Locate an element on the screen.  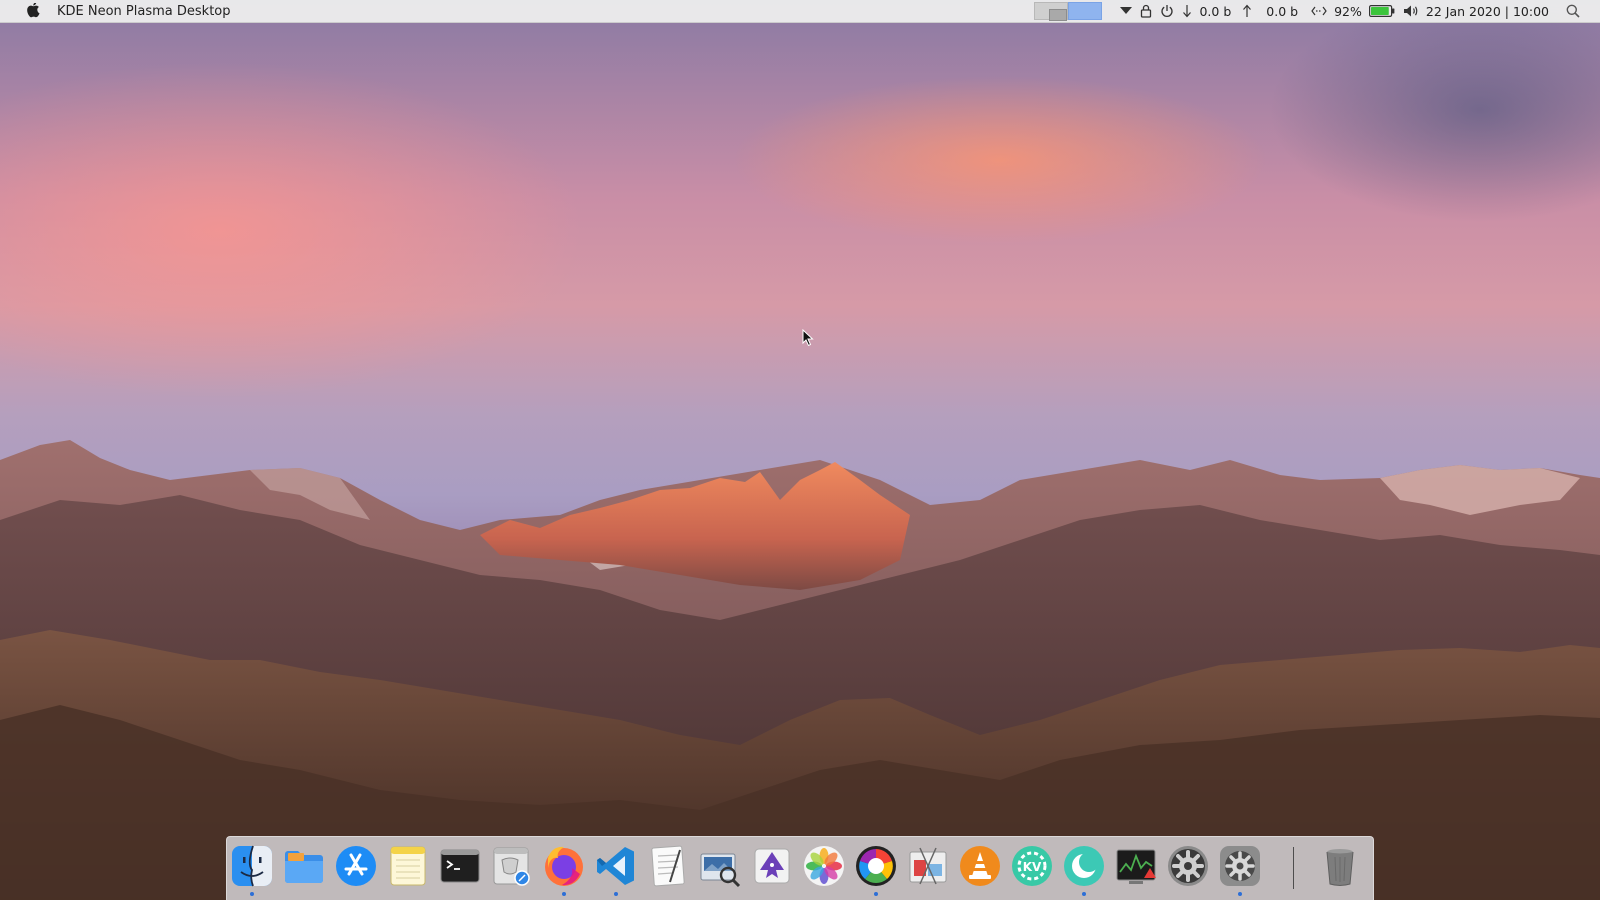
dropdown-arrow-icon is located at coordinates (1126, 11).